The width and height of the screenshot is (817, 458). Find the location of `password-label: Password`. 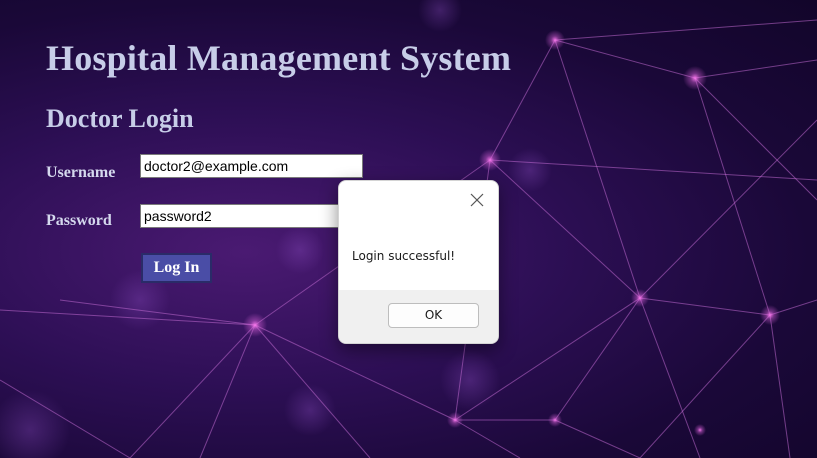

password-label: Password is located at coordinates (79, 220).